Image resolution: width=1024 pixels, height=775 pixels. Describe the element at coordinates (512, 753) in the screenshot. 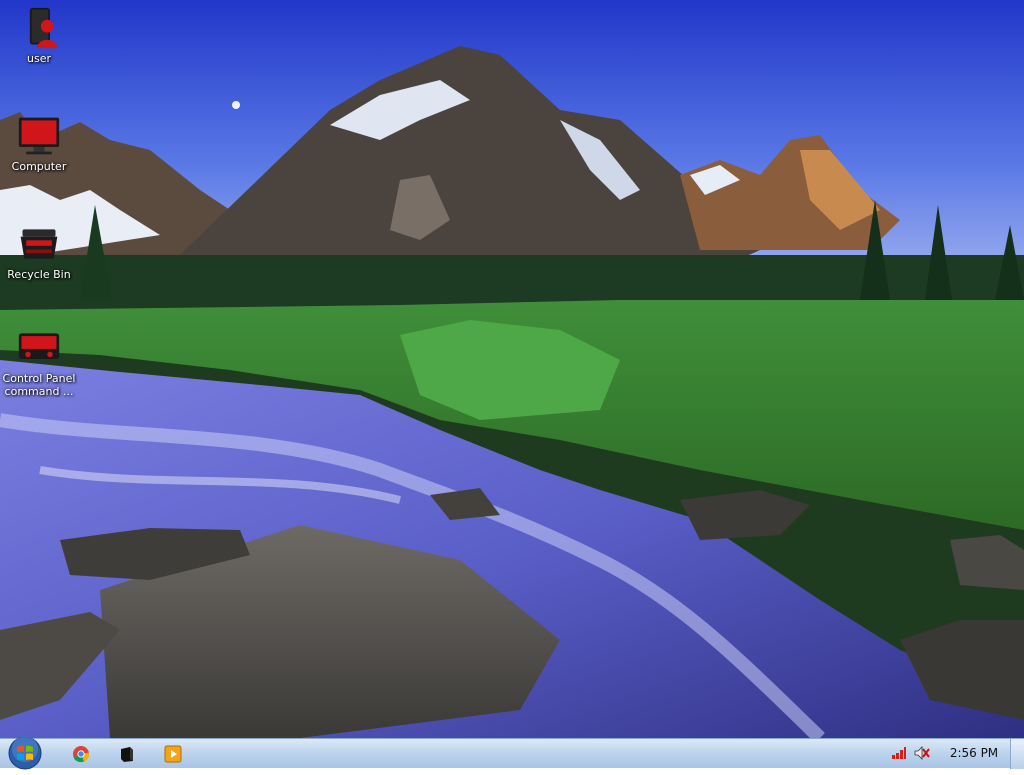

I see `taskbar: 2:56 PM` at that location.